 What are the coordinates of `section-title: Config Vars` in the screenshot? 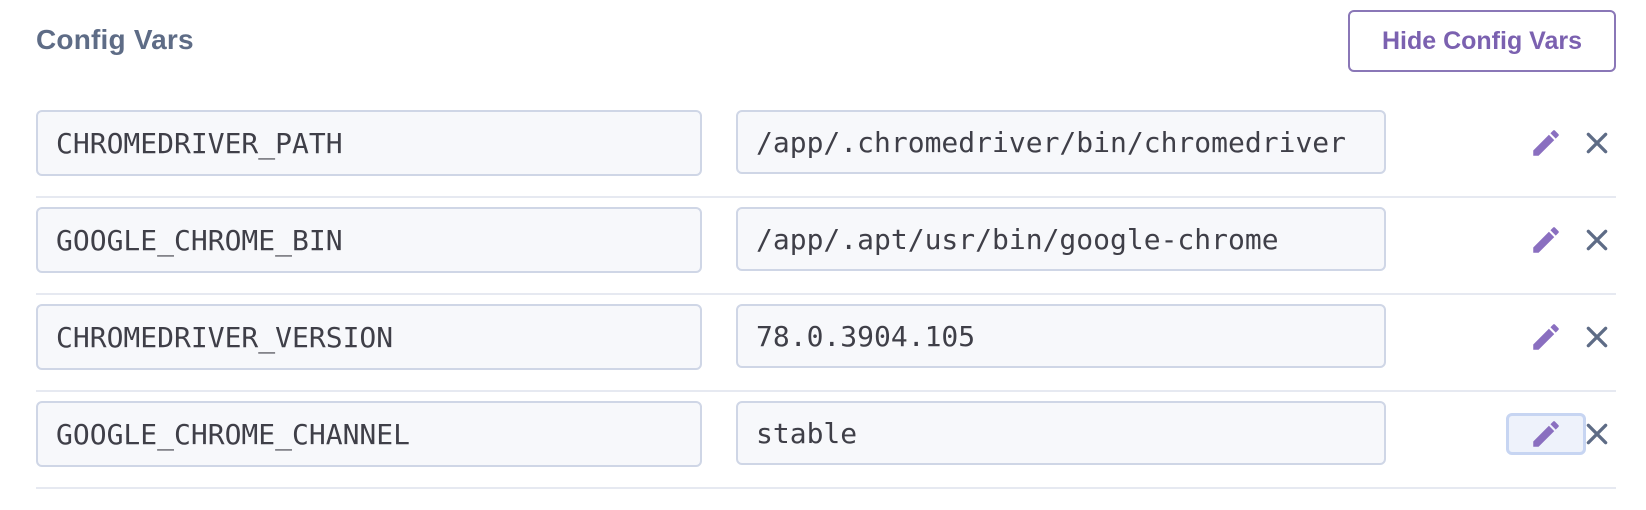 It's located at (115, 39).